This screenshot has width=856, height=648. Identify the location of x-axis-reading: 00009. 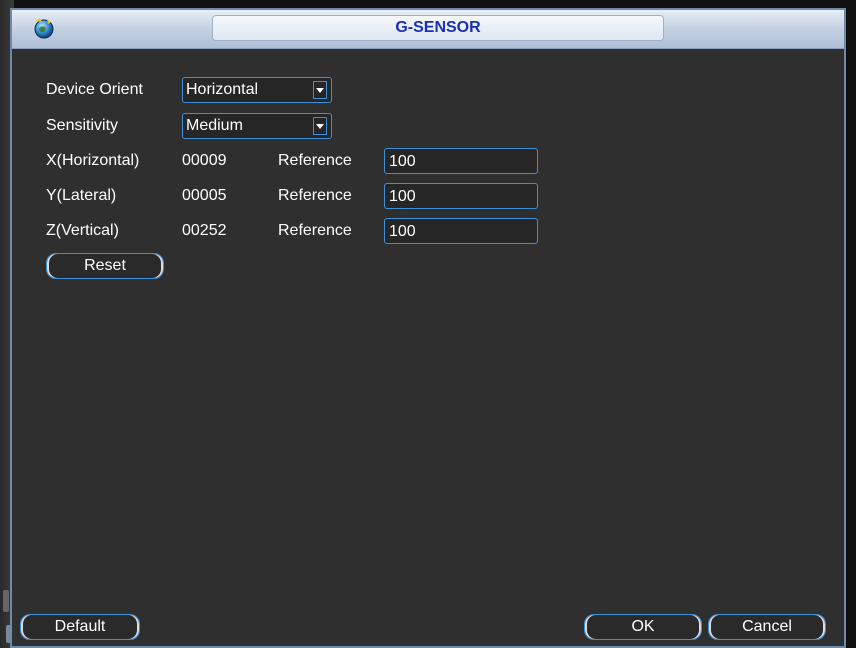
(204, 160).